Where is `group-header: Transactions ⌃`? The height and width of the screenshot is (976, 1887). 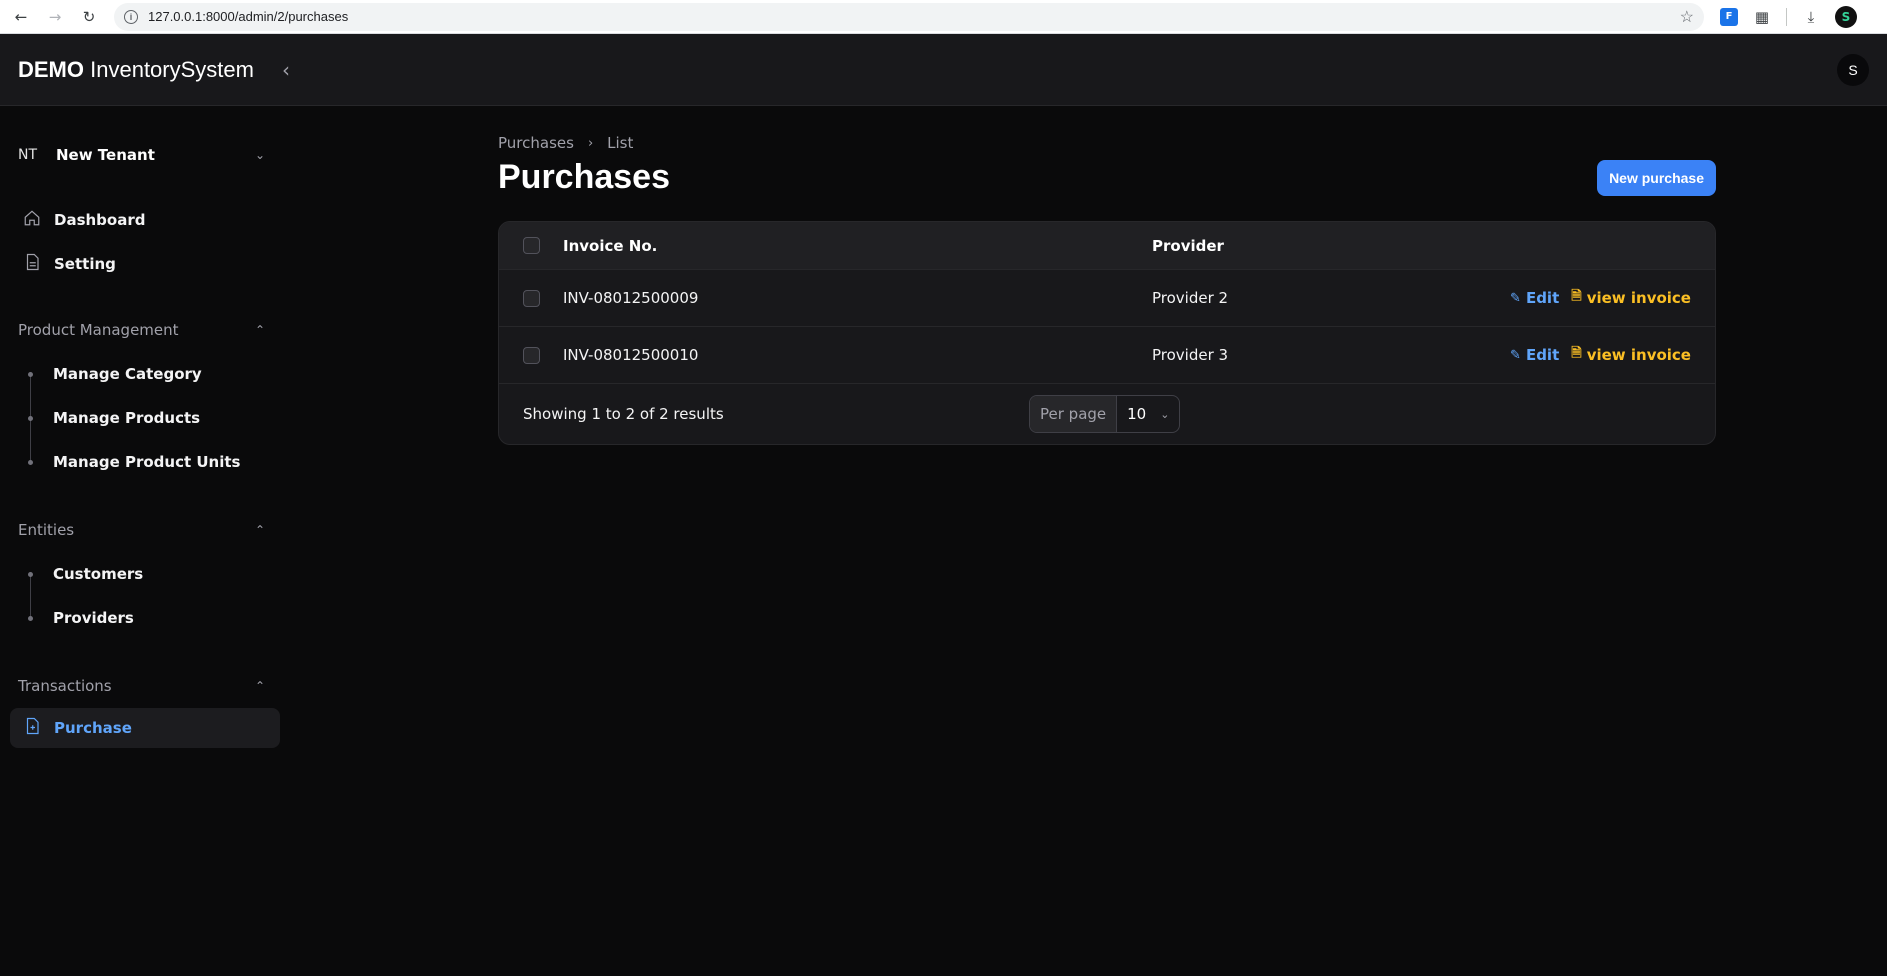 group-header: Transactions ⌃ is located at coordinates (145, 686).